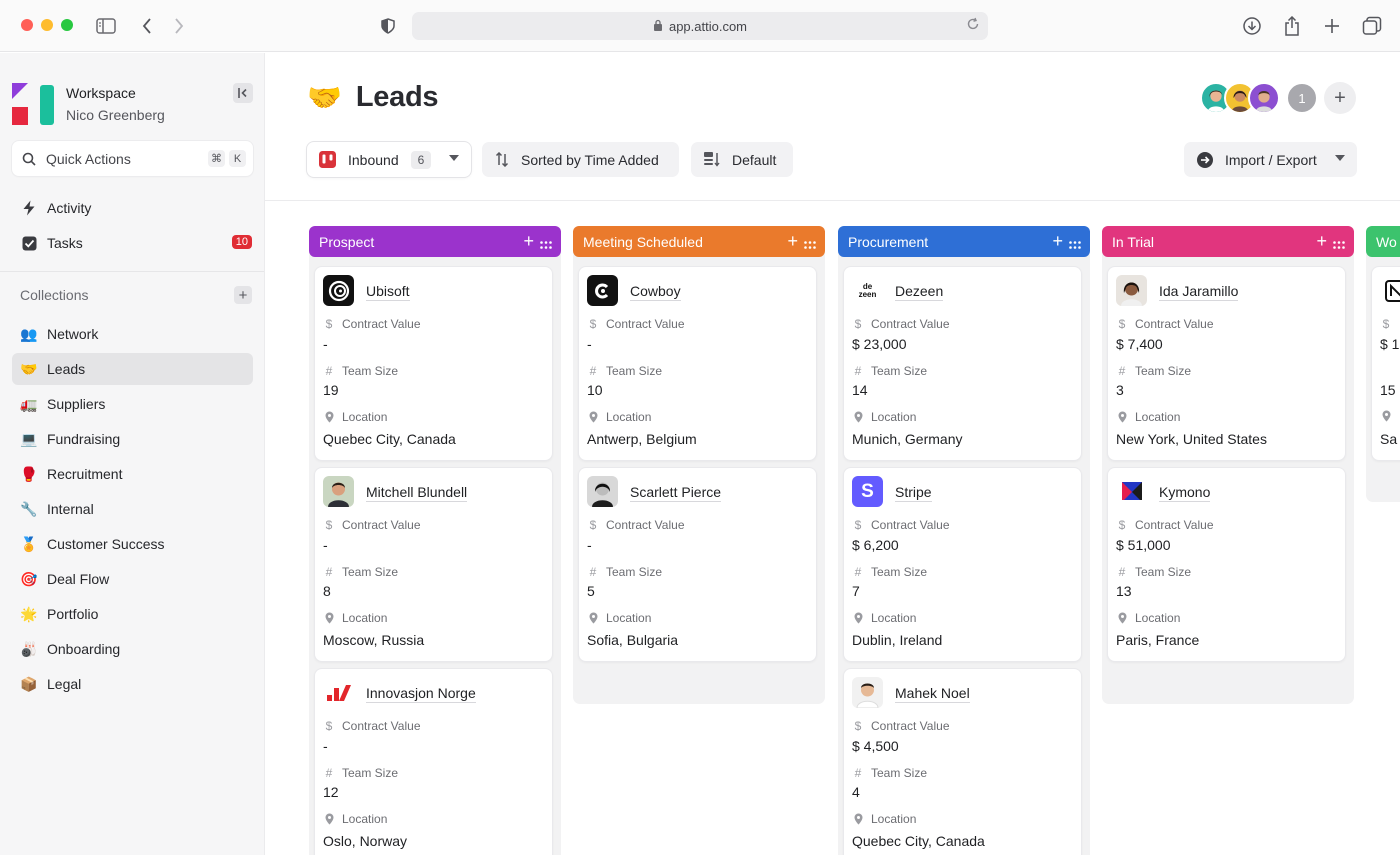 The image size is (1400, 855). I want to click on card-title: Mitchell Blundell, so click(417, 493).